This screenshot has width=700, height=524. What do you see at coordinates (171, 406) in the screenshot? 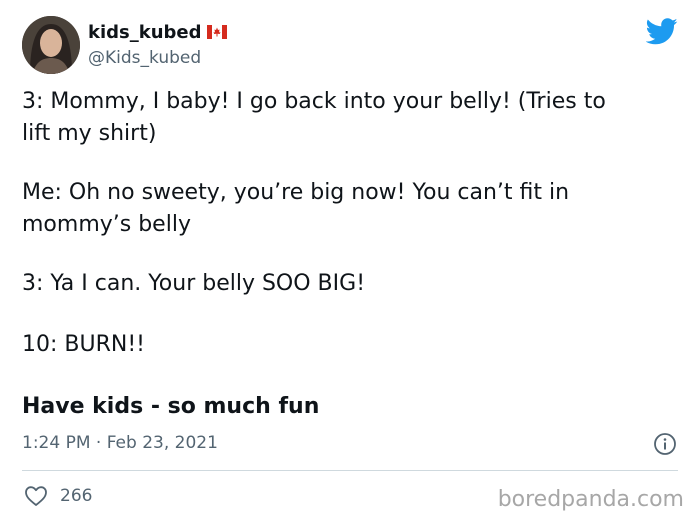
I see `caption: Have kids - so much fun` at bounding box center [171, 406].